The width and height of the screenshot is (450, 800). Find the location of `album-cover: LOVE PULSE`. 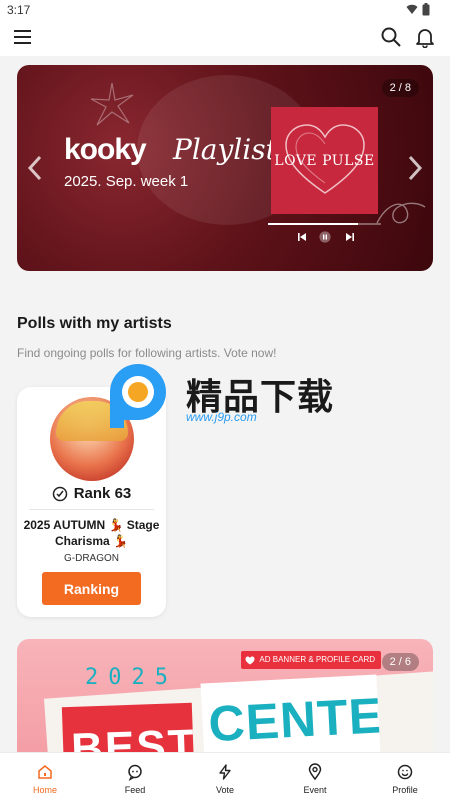

album-cover: LOVE PULSE is located at coordinates (324, 160).